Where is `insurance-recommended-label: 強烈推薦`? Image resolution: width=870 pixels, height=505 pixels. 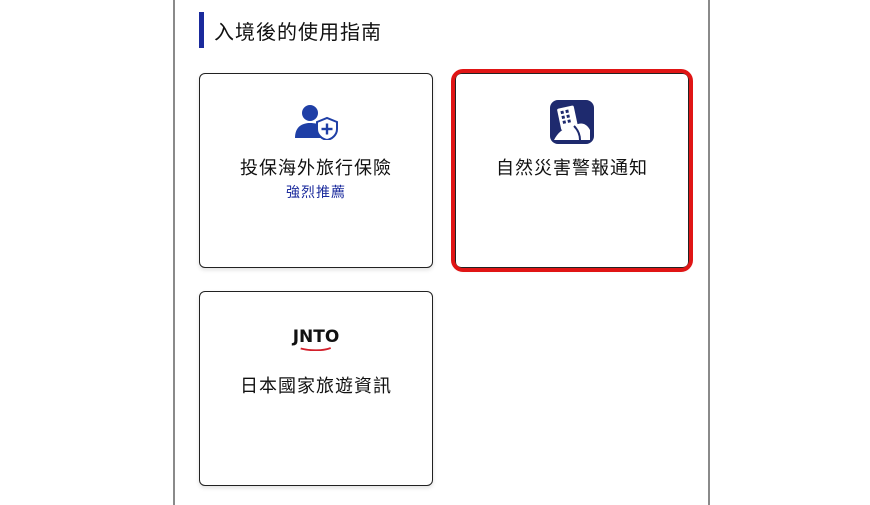 insurance-recommended-label: 強烈推薦 is located at coordinates (316, 193).